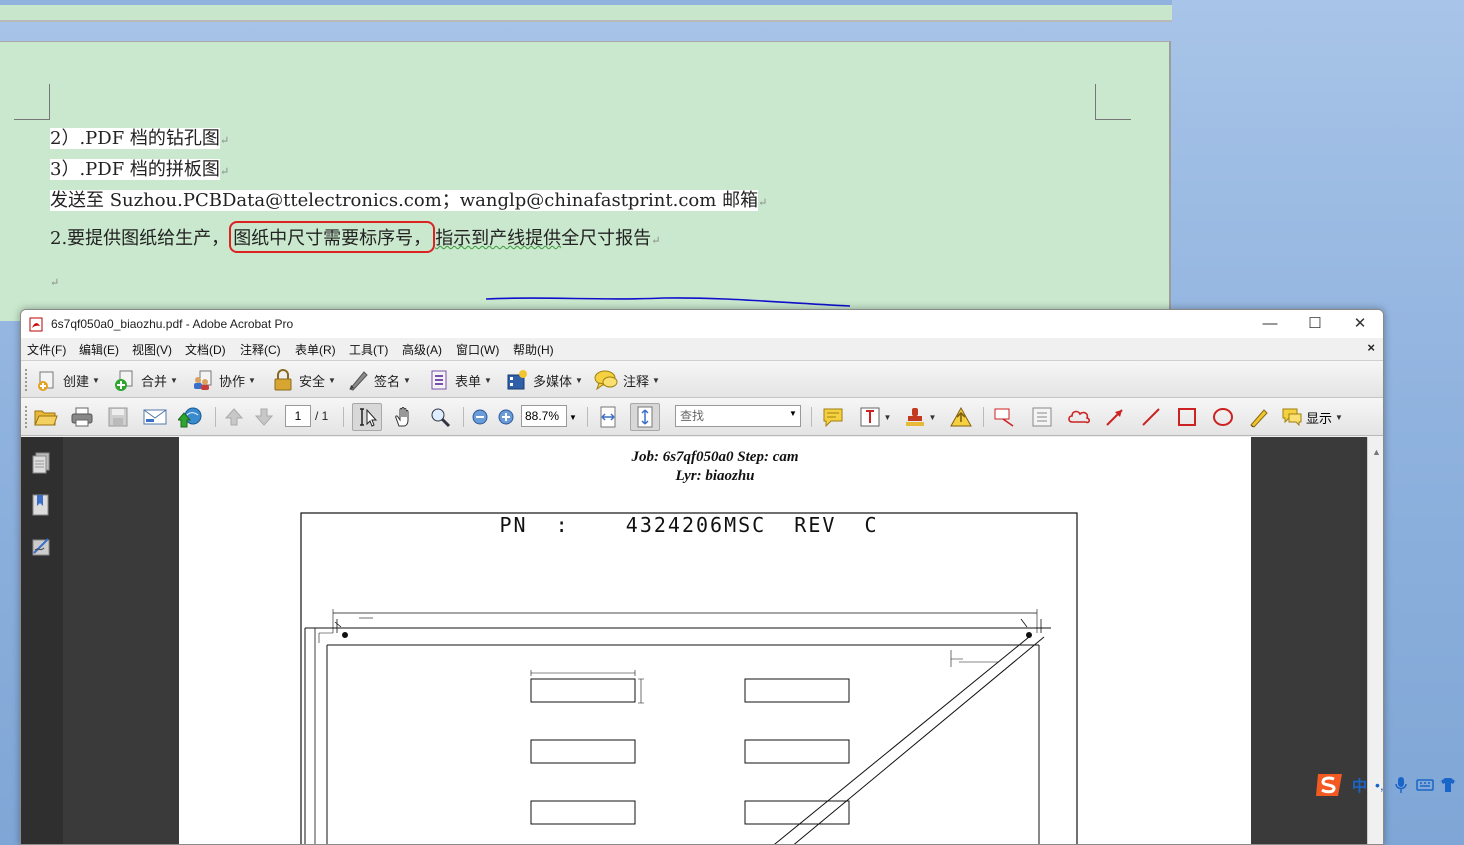 The image size is (1464, 845). What do you see at coordinates (544, 380) in the screenshot?
I see `multimedia-button: 多媒体 ▼` at bounding box center [544, 380].